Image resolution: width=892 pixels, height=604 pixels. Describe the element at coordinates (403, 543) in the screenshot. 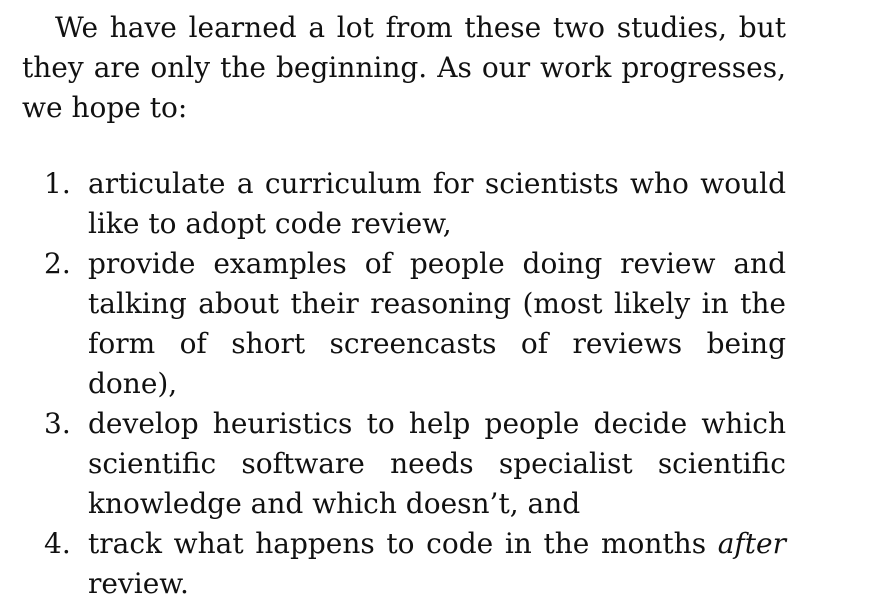

I see `list-item-text-before: track what happens to code in the months` at that location.